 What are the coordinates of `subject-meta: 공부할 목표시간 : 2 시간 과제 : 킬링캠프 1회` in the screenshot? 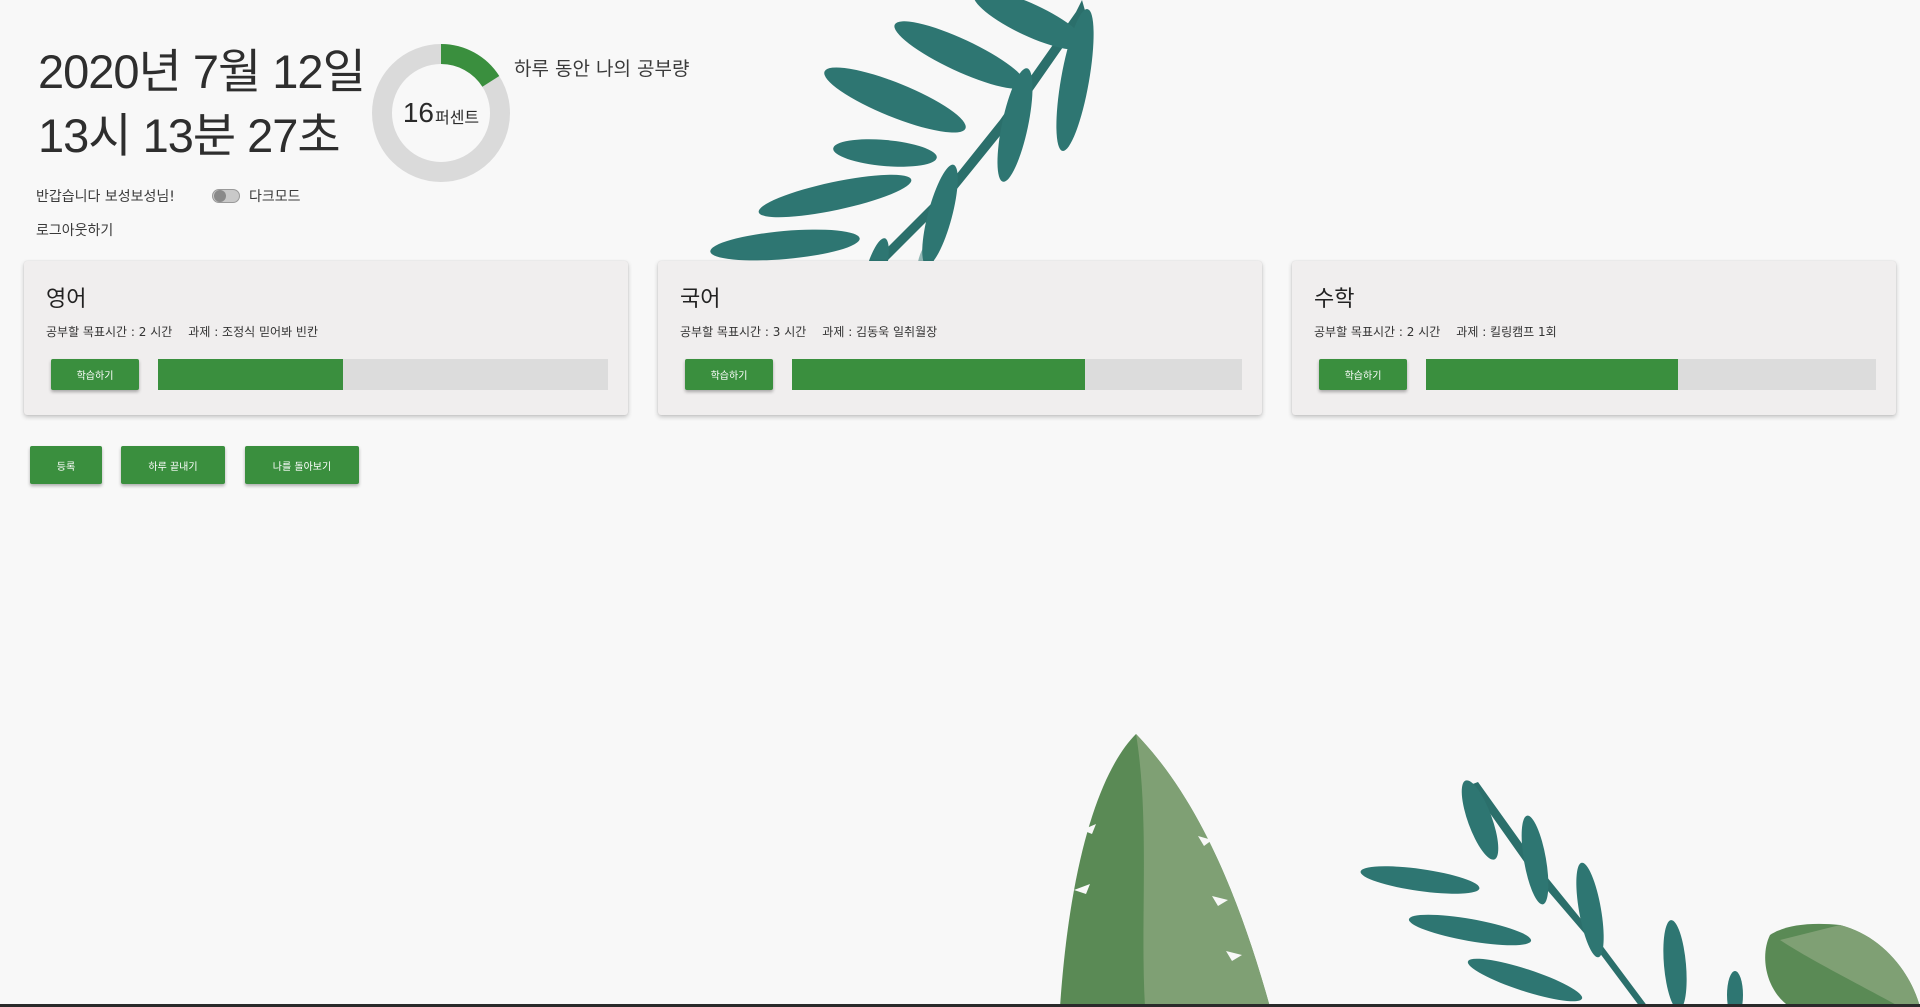 It's located at (1435, 331).